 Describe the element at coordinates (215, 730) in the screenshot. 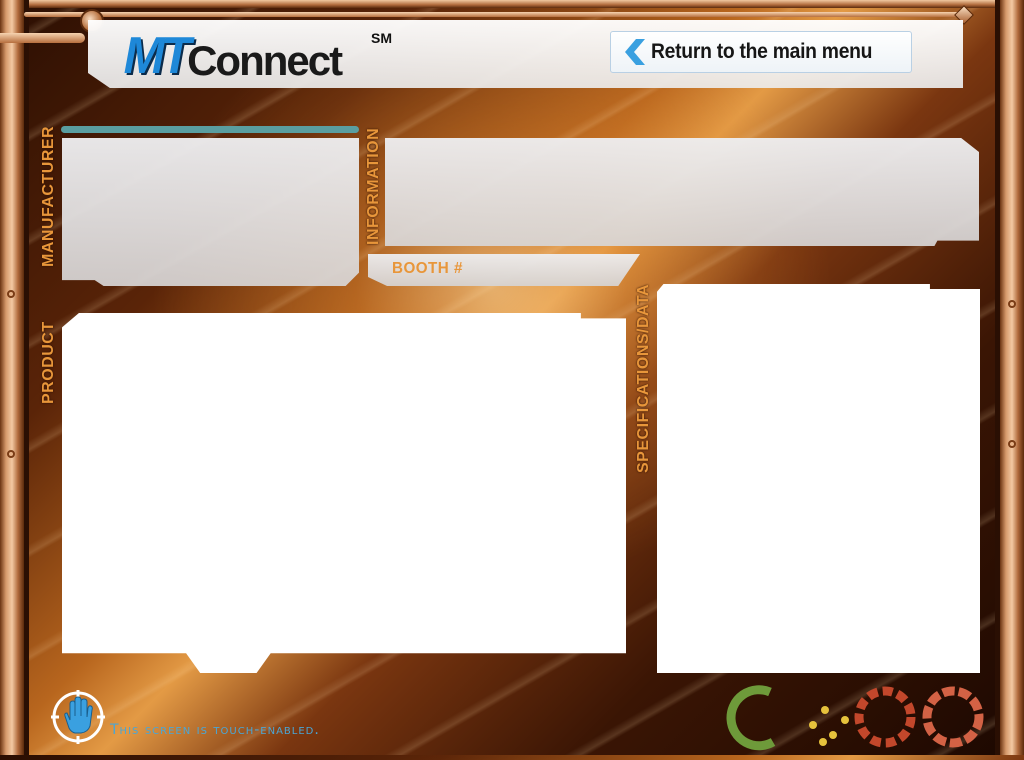

I see `touch-enabled-text: This screen is touch-enabled.` at that location.